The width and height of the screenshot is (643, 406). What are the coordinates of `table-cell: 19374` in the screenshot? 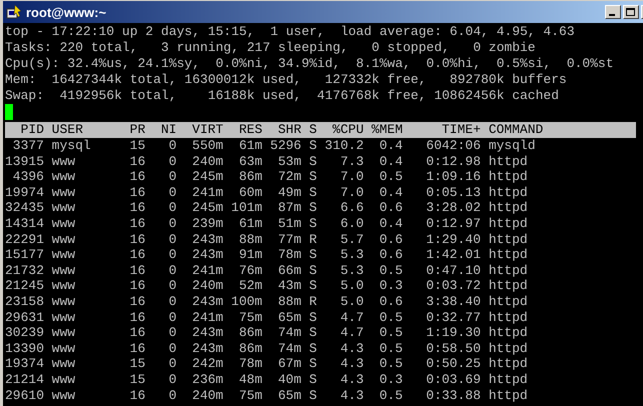 It's located at (24, 364).